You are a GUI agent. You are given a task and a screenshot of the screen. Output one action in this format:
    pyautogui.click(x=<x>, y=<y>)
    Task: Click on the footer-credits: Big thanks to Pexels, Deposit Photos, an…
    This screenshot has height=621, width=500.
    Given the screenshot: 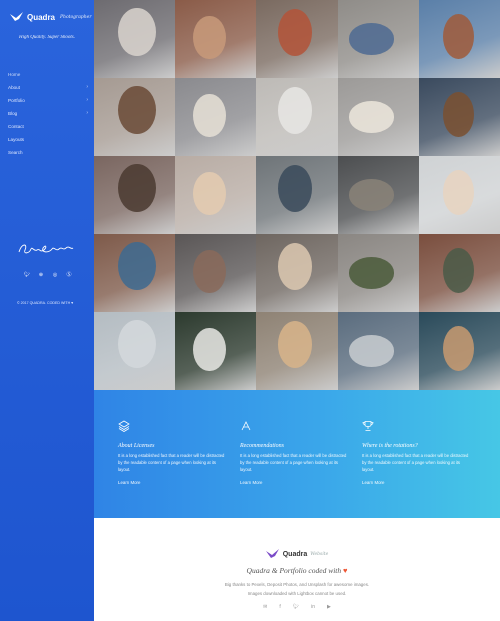 What is the action you would take?
    pyautogui.click(x=297, y=589)
    